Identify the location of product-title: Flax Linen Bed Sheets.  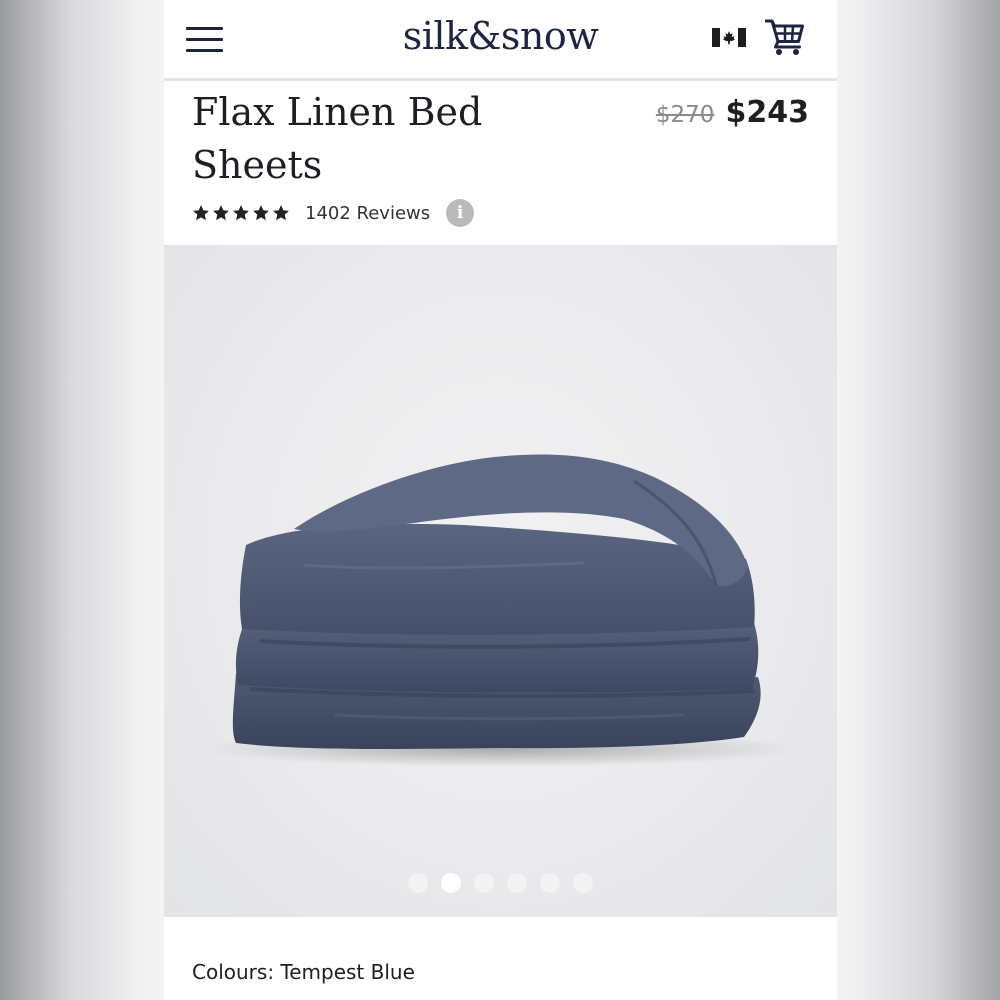
(402, 139).